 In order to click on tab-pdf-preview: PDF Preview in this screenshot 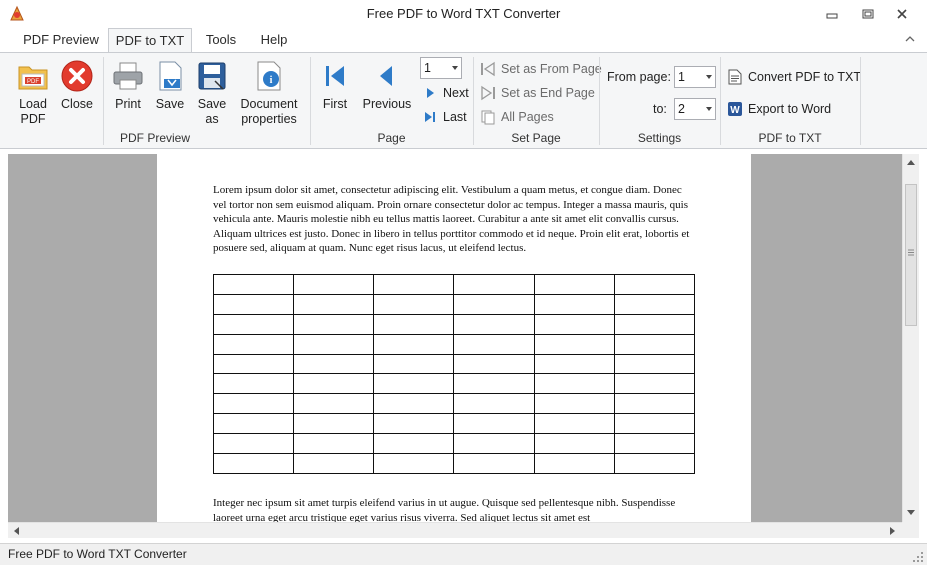, I will do `click(61, 40)`.